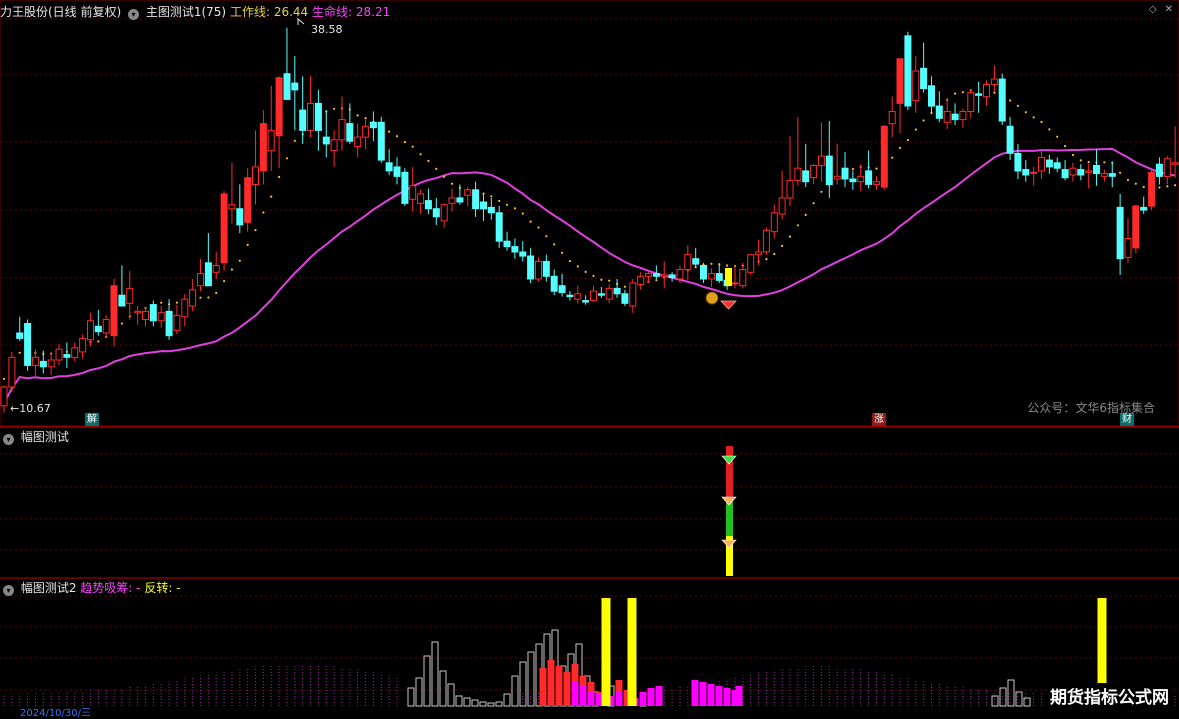 Image resolution: width=1179 pixels, height=719 pixels. Describe the element at coordinates (332, 12) in the screenshot. I see `life-line-label: 生命线:` at that location.